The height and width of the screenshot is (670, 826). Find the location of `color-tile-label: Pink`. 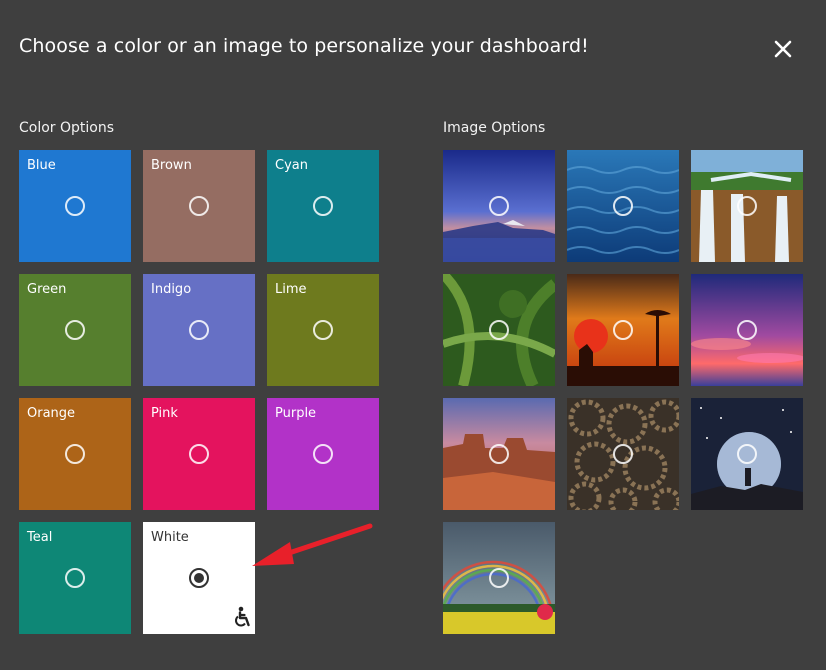

color-tile-label: Pink is located at coordinates (164, 413).